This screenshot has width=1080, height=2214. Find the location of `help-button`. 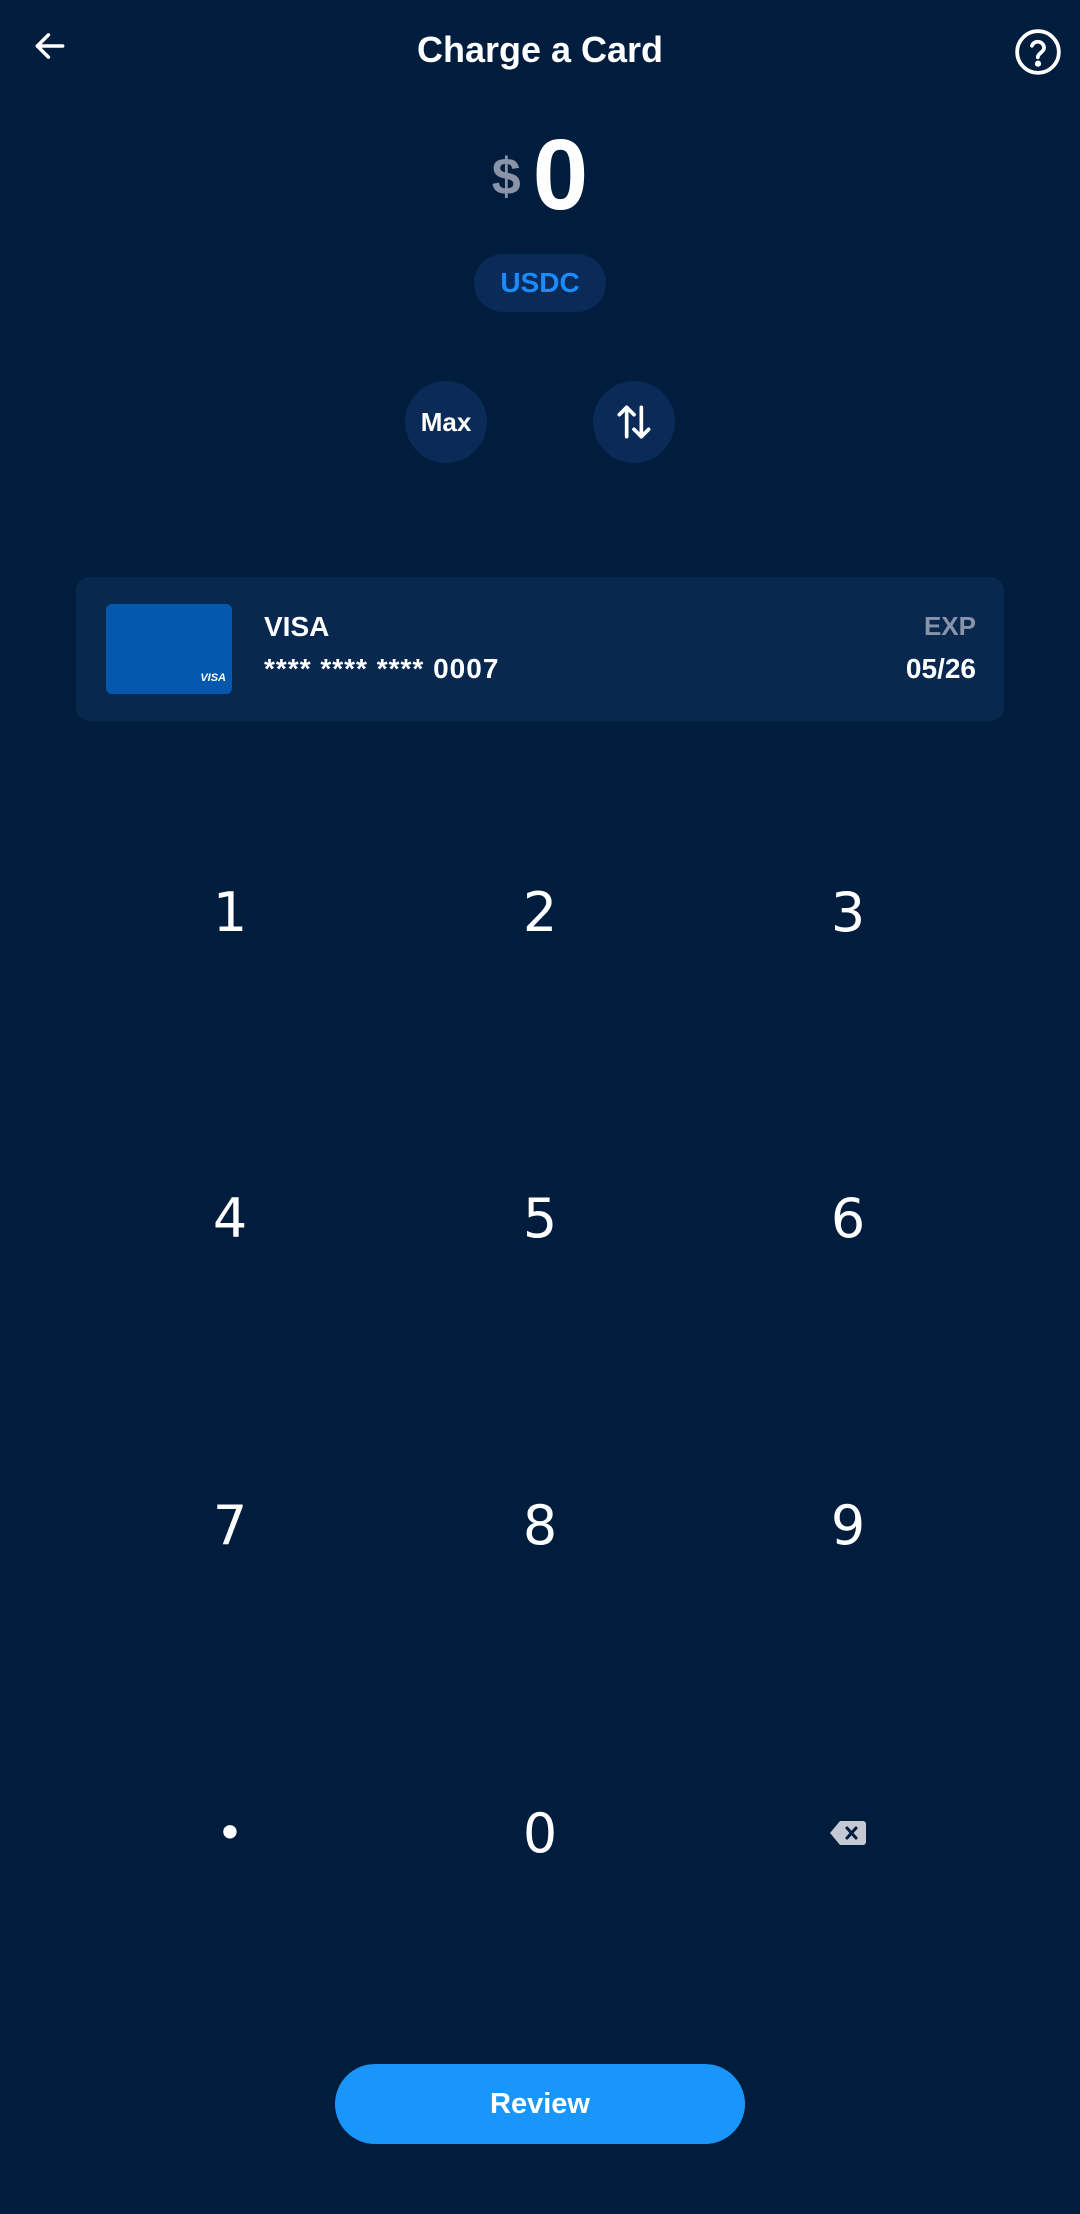

help-button is located at coordinates (1038, 52).